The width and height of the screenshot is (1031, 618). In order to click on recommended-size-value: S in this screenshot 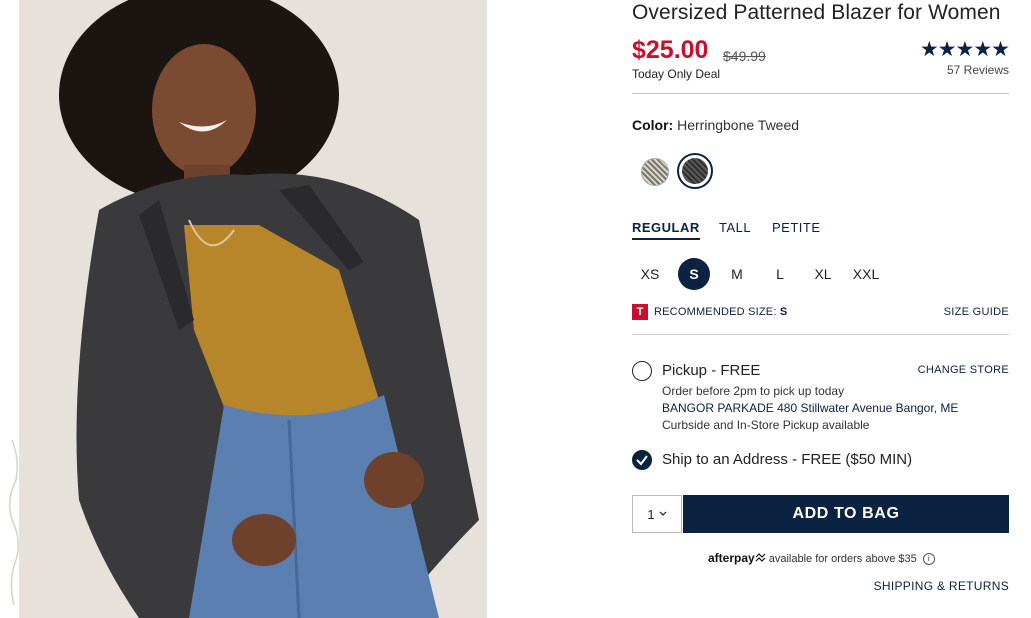, I will do `click(783, 312)`.